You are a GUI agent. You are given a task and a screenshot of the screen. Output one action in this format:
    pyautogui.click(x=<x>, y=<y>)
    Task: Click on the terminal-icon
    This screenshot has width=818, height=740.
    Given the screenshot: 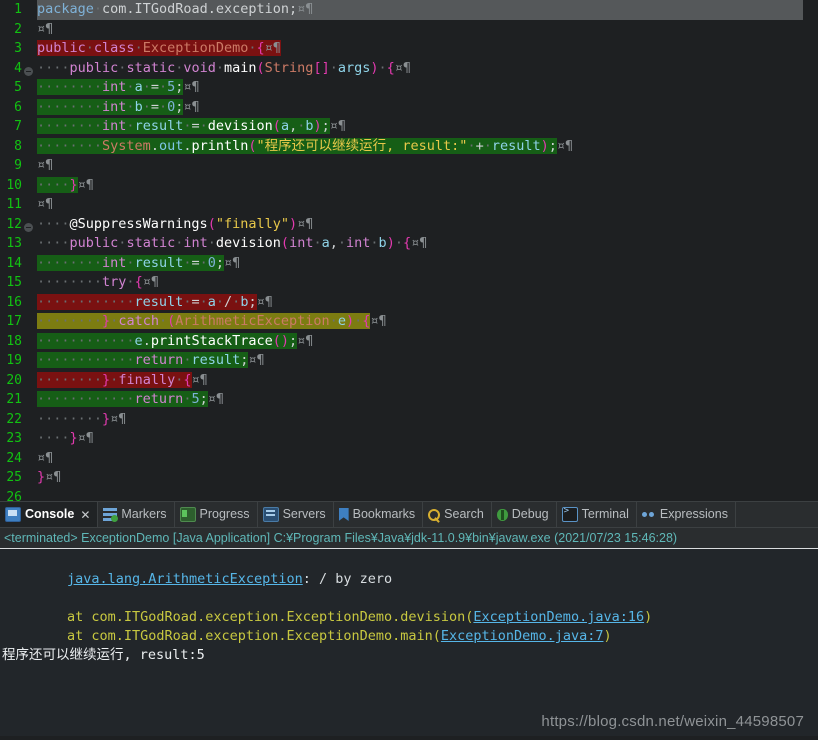 What is the action you would take?
    pyautogui.click(x=569, y=514)
    